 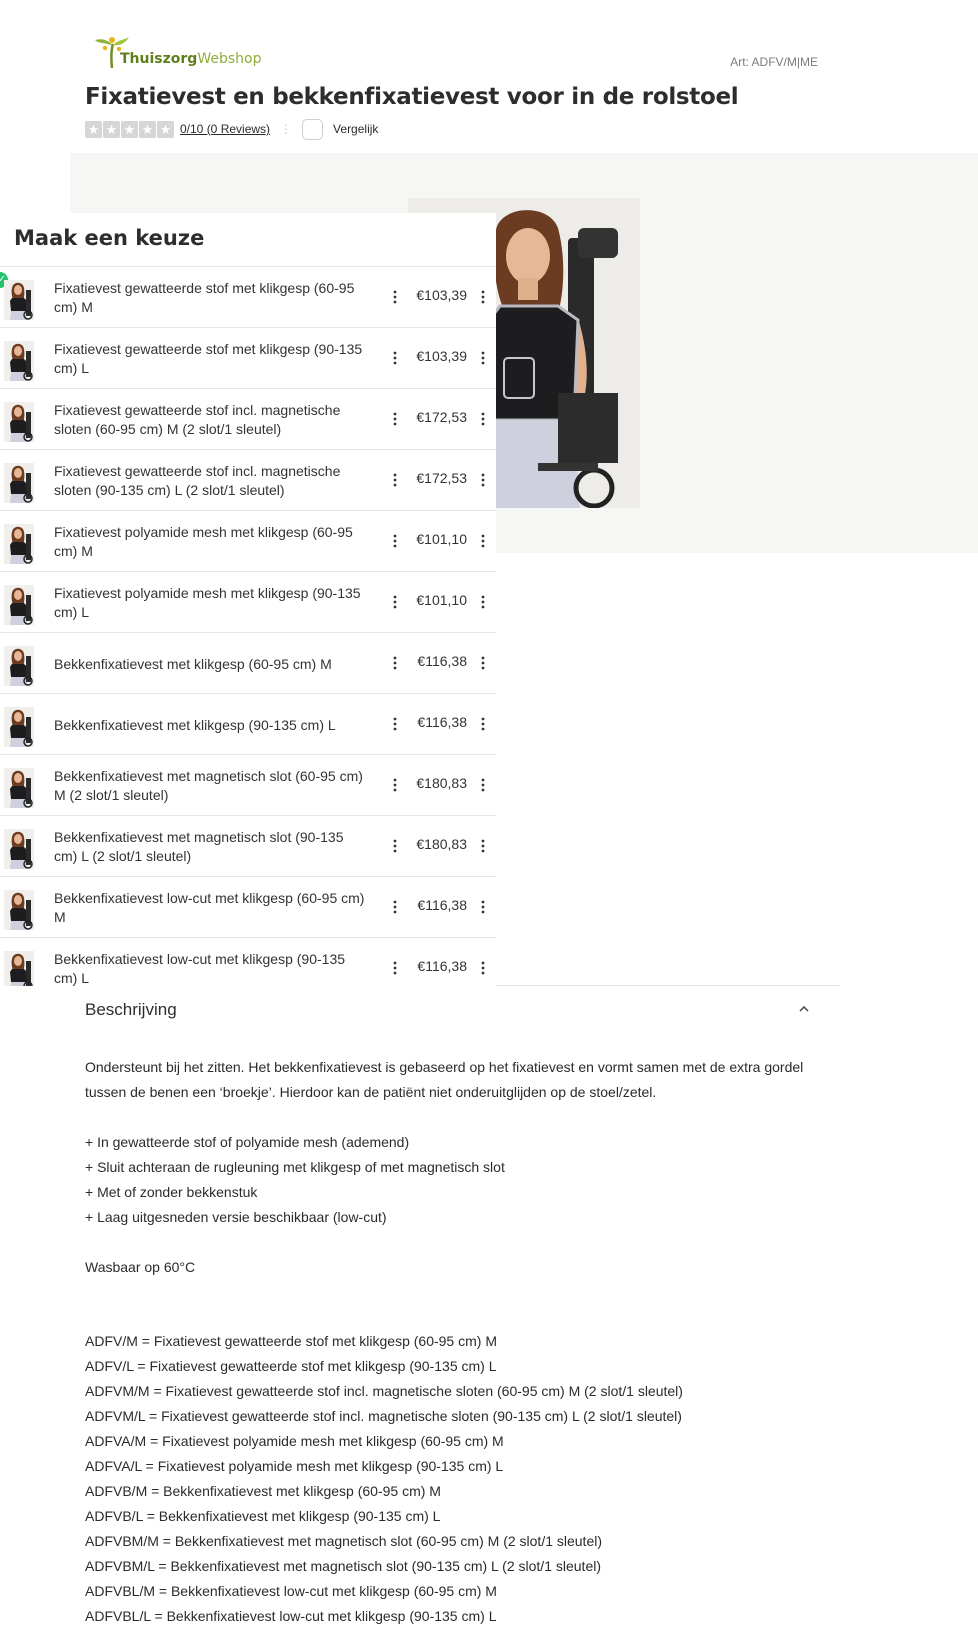 I want to click on variant-selector-title: Maak een keuze, so click(x=248, y=240).